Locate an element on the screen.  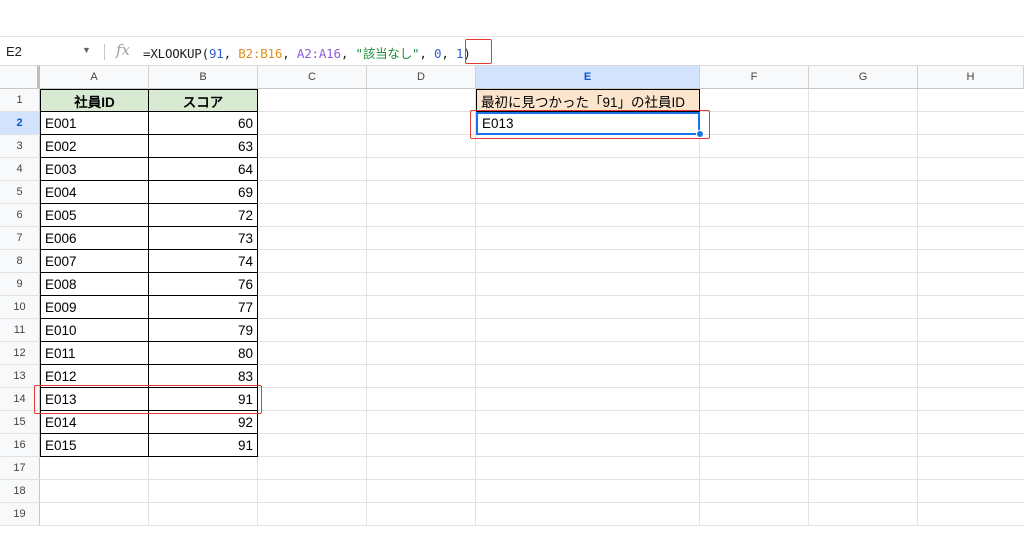
row-header: 16 is located at coordinates (20, 445).